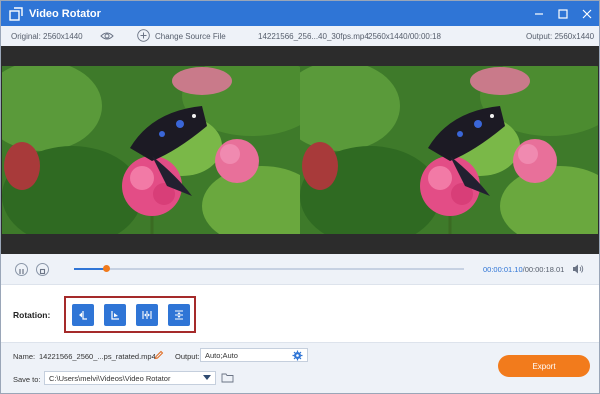 This screenshot has height=394, width=600. Describe the element at coordinates (27, 379) in the screenshot. I see `save-to-label: Save to:` at that location.